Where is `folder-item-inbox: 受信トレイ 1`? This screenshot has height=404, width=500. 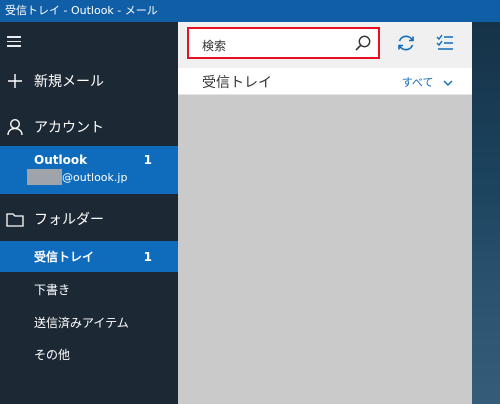 folder-item-inbox: 受信トレイ 1 is located at coordinates (89, 256).